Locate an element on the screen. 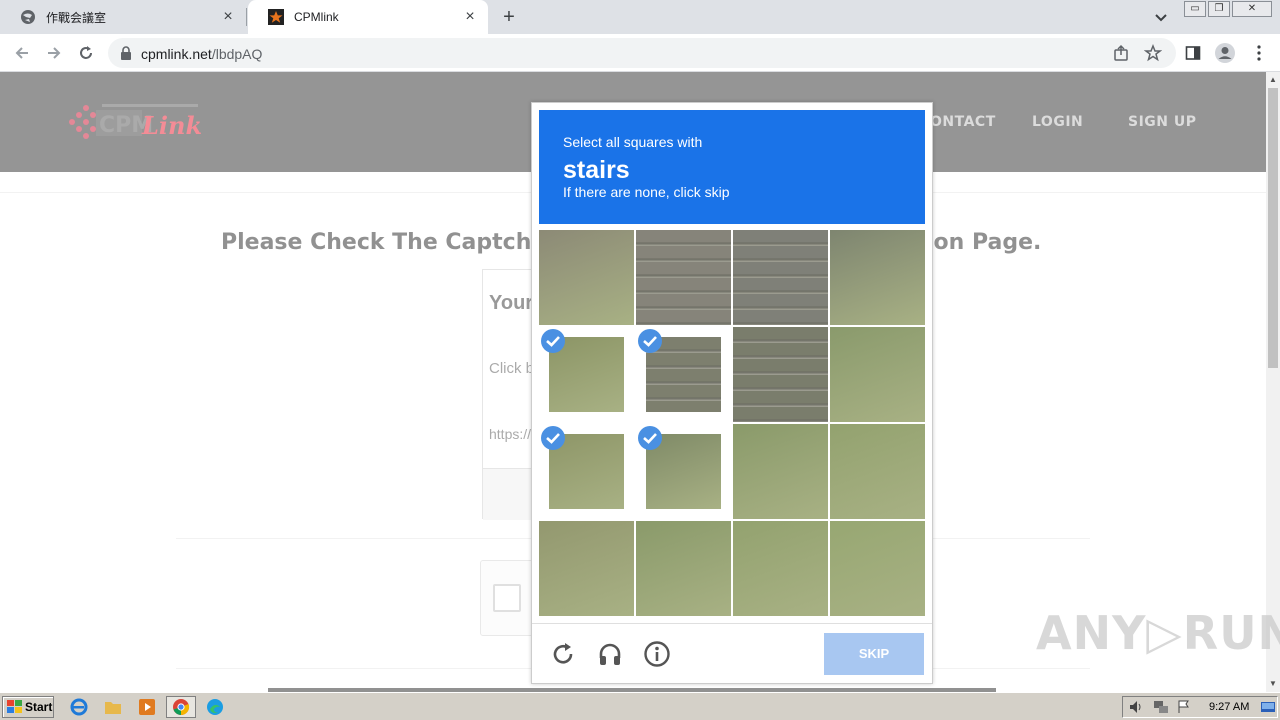  new-tab-button: + is located at coordinates (509, 17).